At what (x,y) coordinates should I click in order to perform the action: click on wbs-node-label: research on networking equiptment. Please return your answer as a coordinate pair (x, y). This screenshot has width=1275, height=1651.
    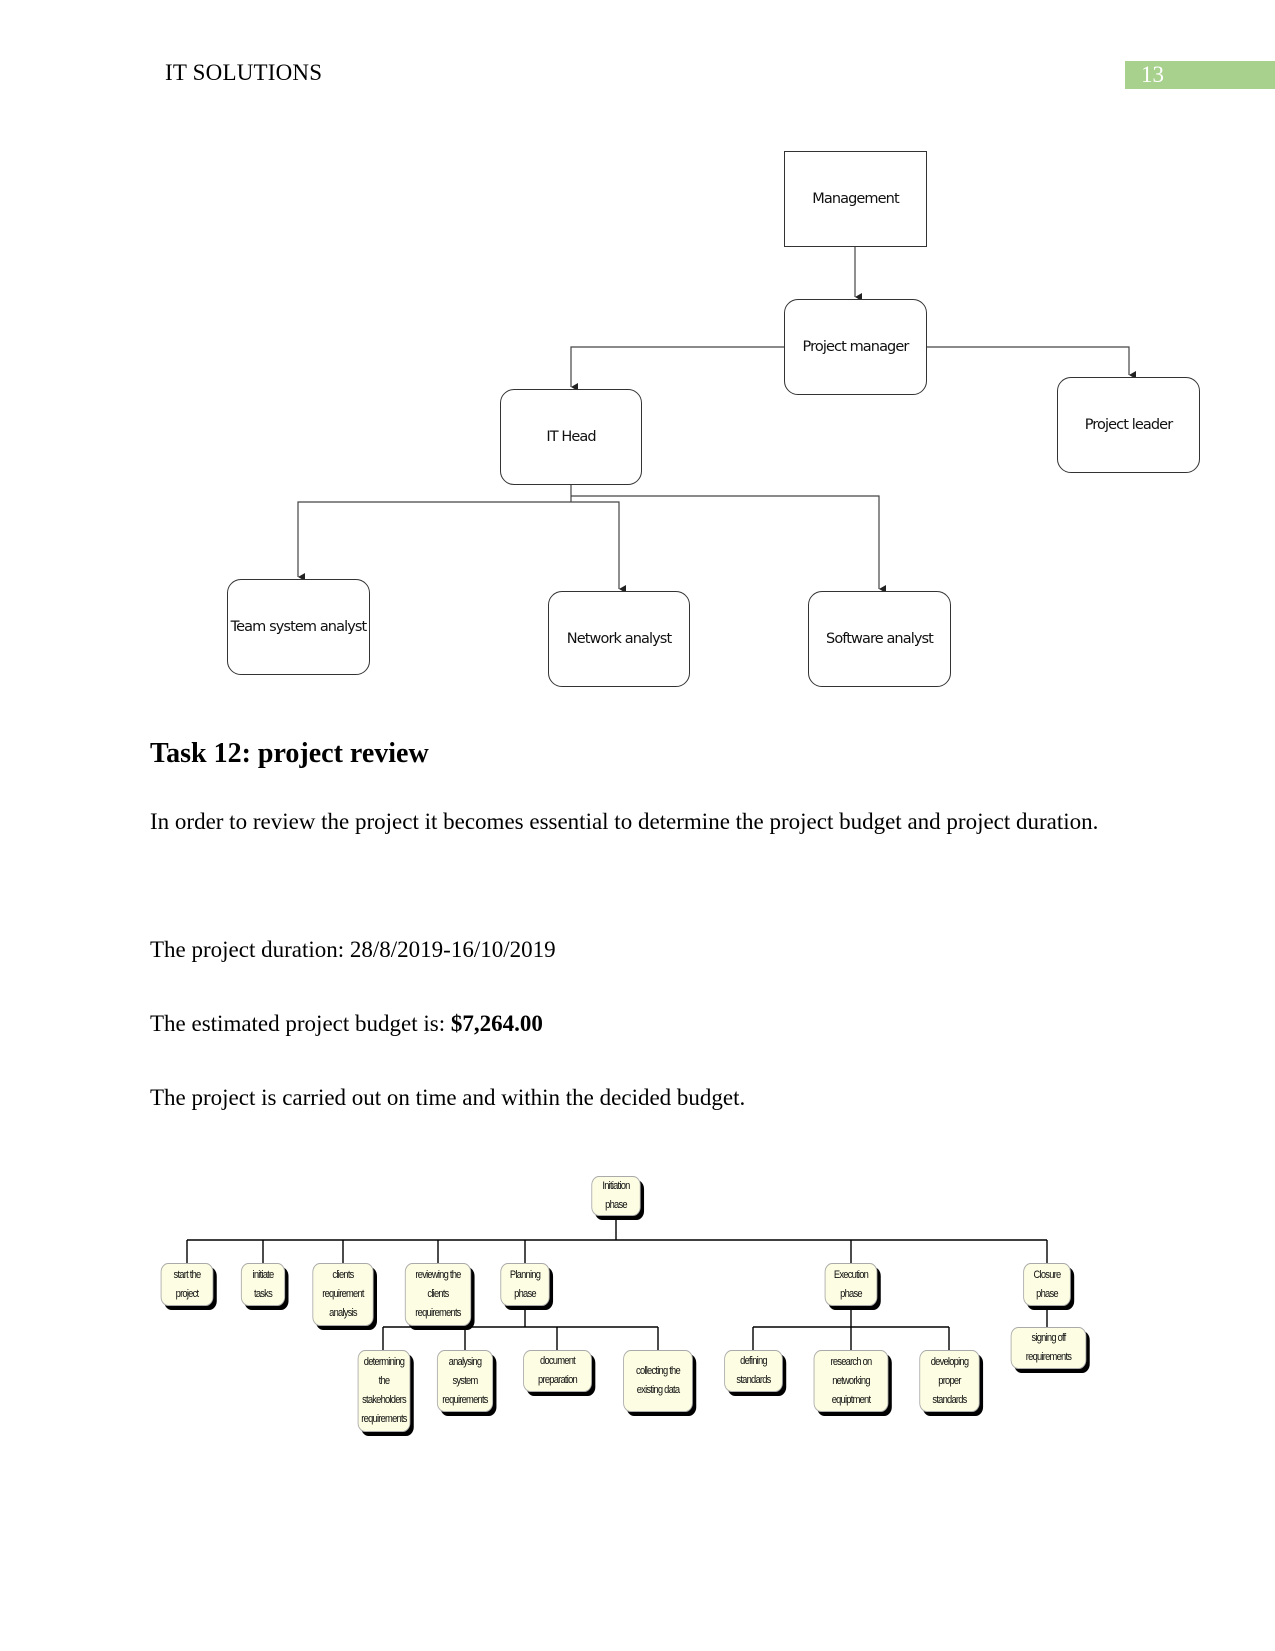
    Looking at the image, I should click on (851, 1380).